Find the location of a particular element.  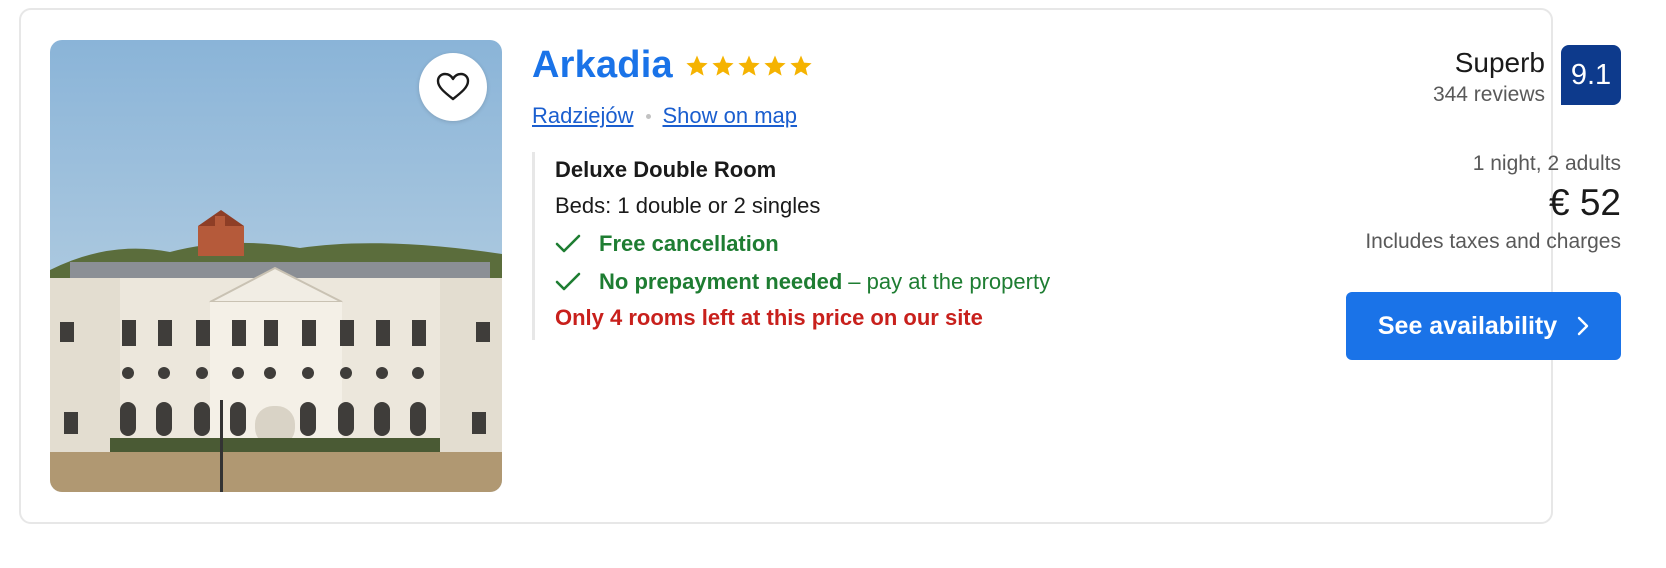

see-availability-button: See availability is located at coordinates (1483, 326).